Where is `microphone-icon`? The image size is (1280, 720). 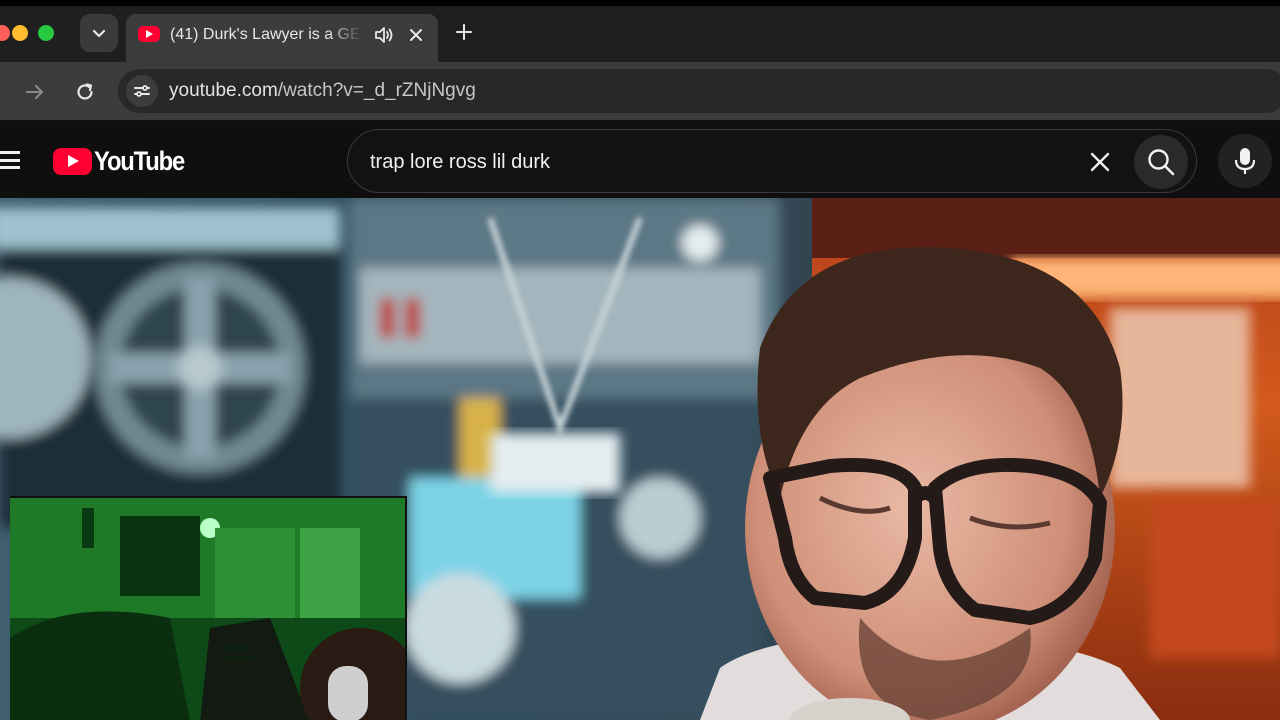 microphone-icon is located at coordinates (1245, 161).